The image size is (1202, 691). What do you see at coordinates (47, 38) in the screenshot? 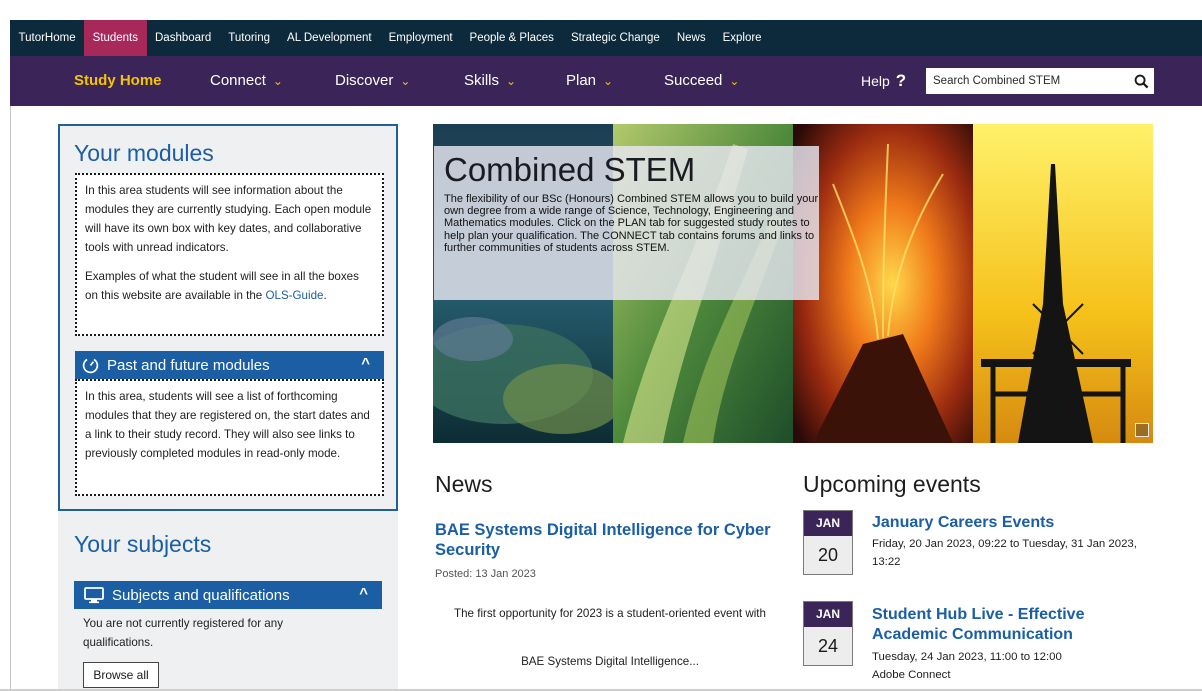
I see `global-nav-tutorhome: TutorHome` at bounding box center [47, 38].